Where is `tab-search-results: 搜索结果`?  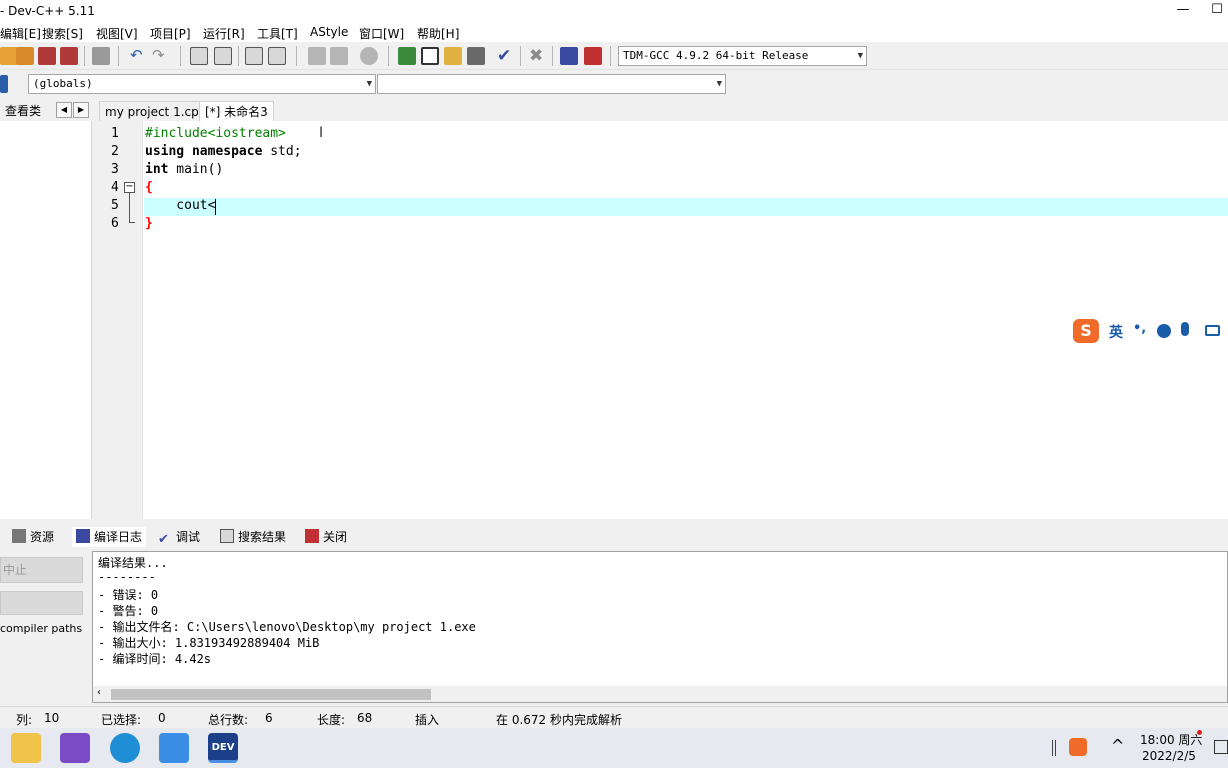 tab-search-results: 搜索结果 is located at coordinates (253, 537).